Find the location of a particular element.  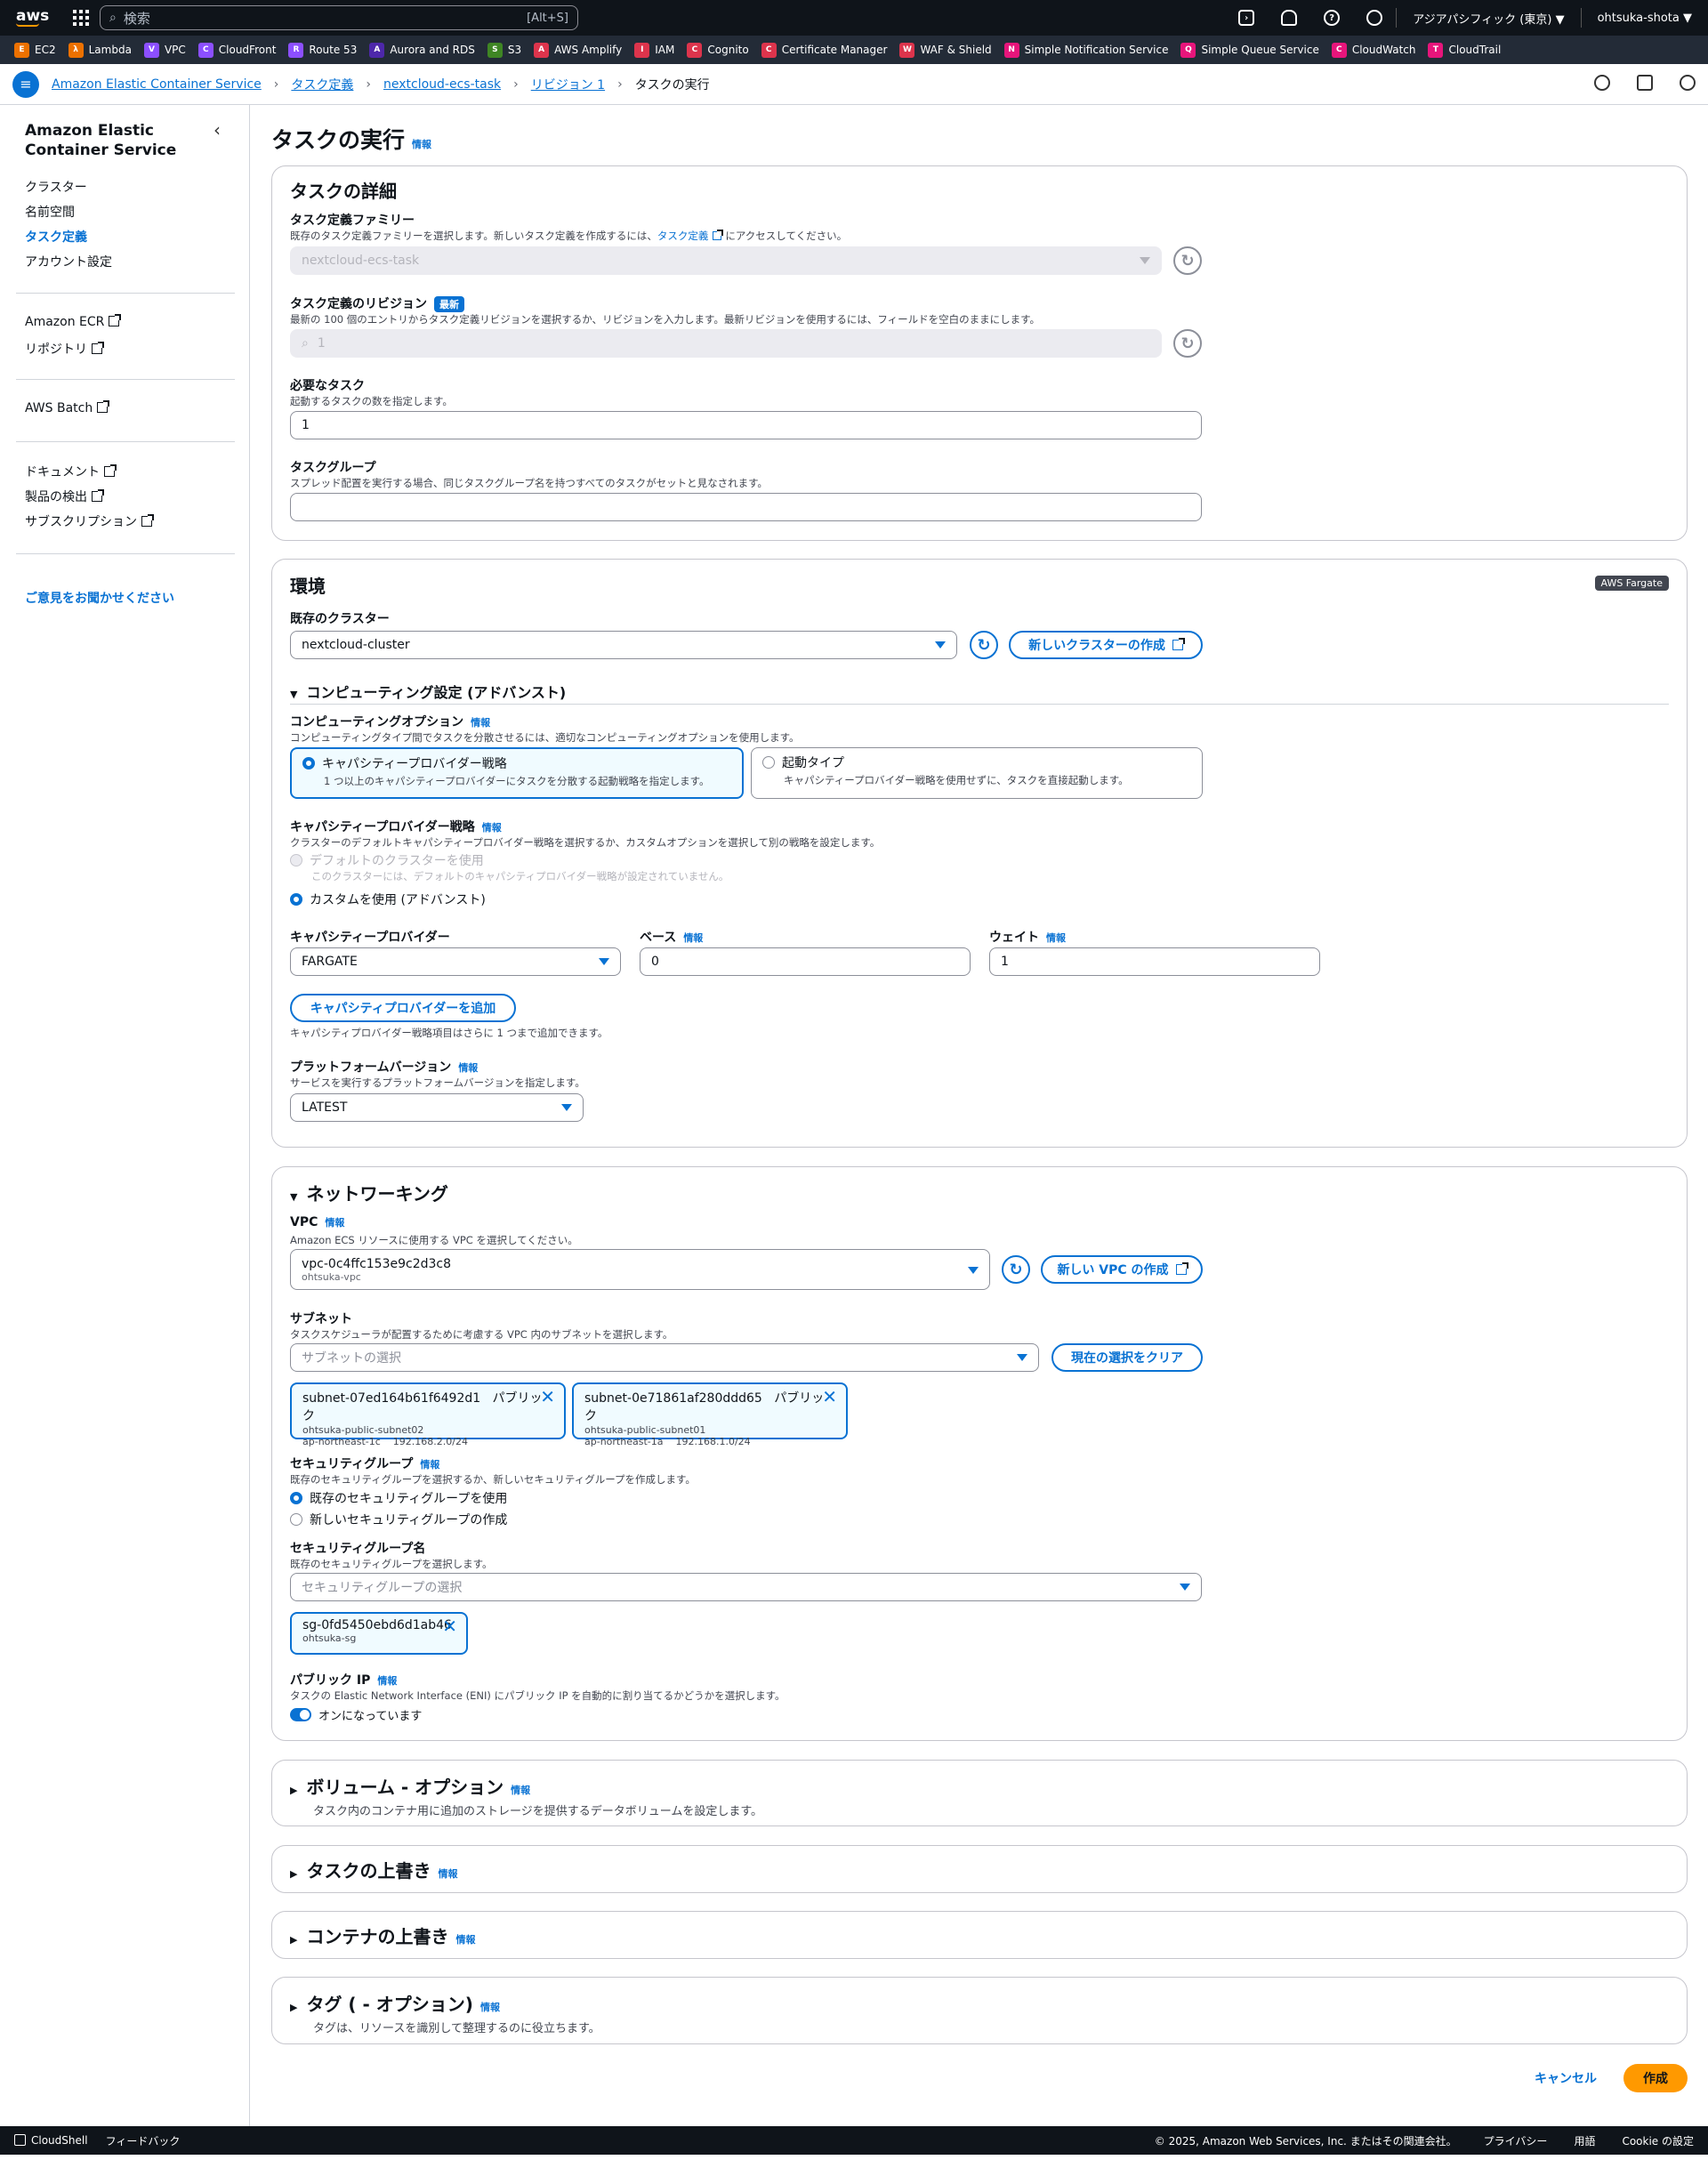

cancel-button: キャンセル is located at coordinates (1566, 2078).